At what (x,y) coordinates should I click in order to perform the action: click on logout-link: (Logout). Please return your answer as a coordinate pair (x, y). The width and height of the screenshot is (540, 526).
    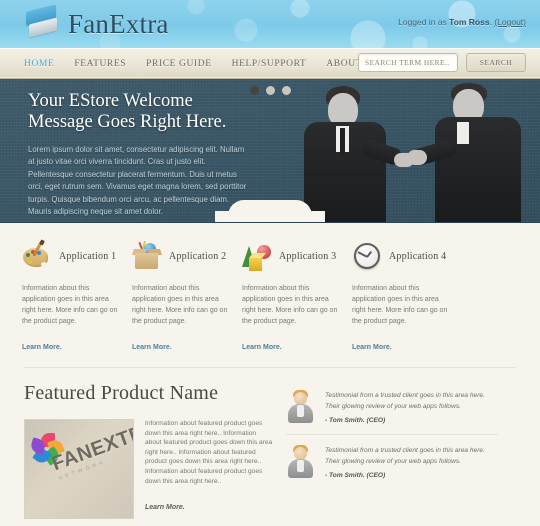
    Looking at the image, I should click on (510, 22).